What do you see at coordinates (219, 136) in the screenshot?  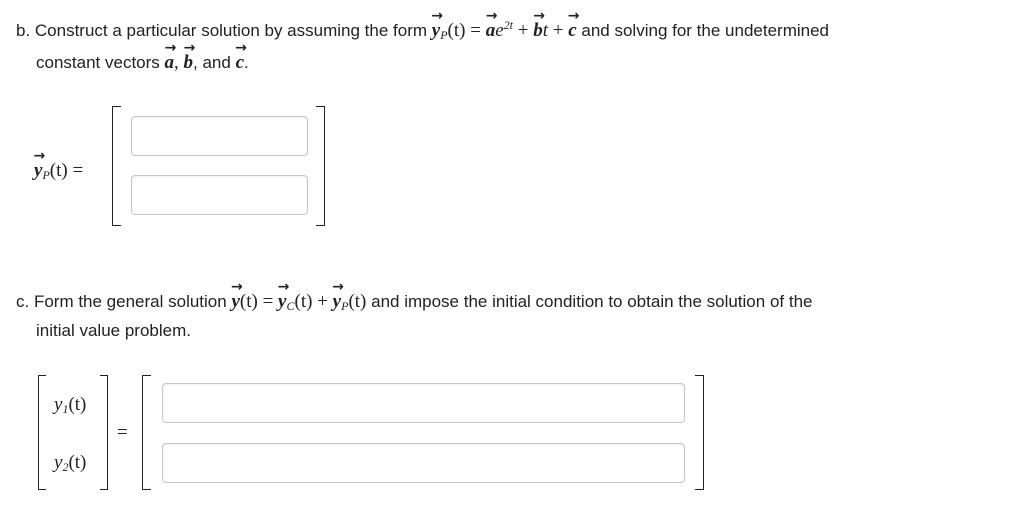 I see `yp-row1-input` at bounding box center [219, 136].